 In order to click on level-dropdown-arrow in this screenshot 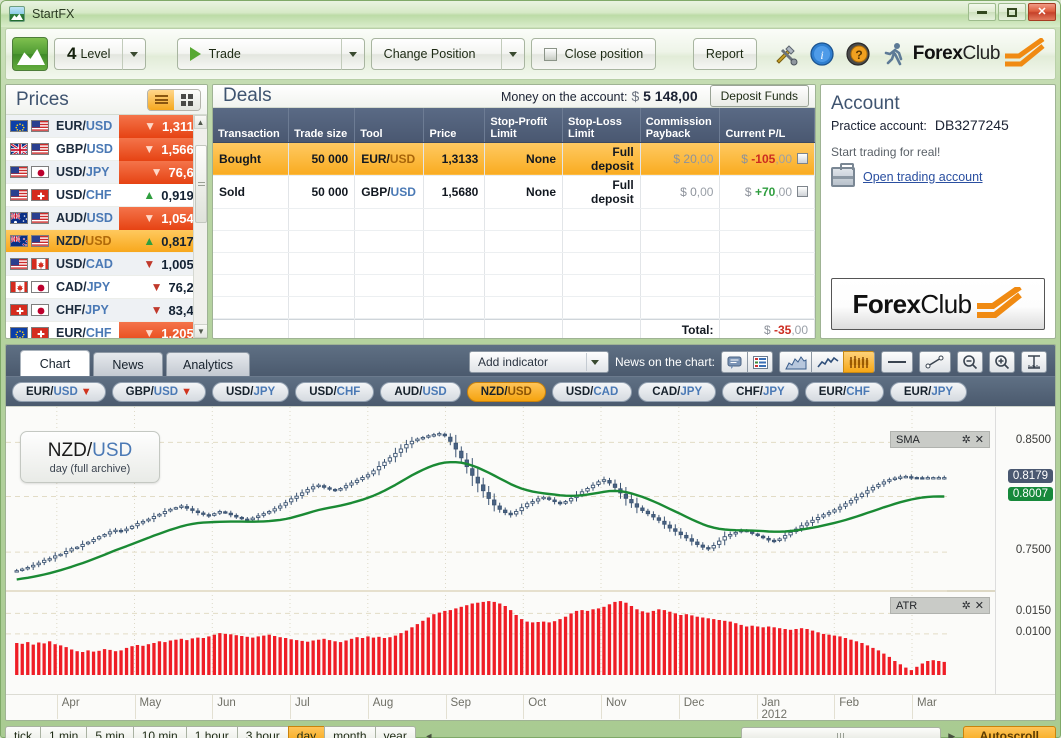, I will do `click(134, 54)`.